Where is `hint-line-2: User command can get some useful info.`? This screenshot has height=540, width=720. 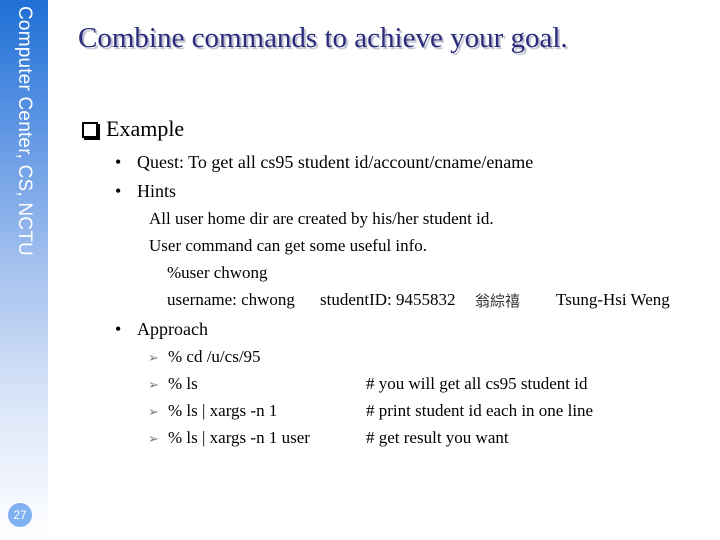
hint-line-2: User command can get some useful info. is located at coordinates (288, 245).